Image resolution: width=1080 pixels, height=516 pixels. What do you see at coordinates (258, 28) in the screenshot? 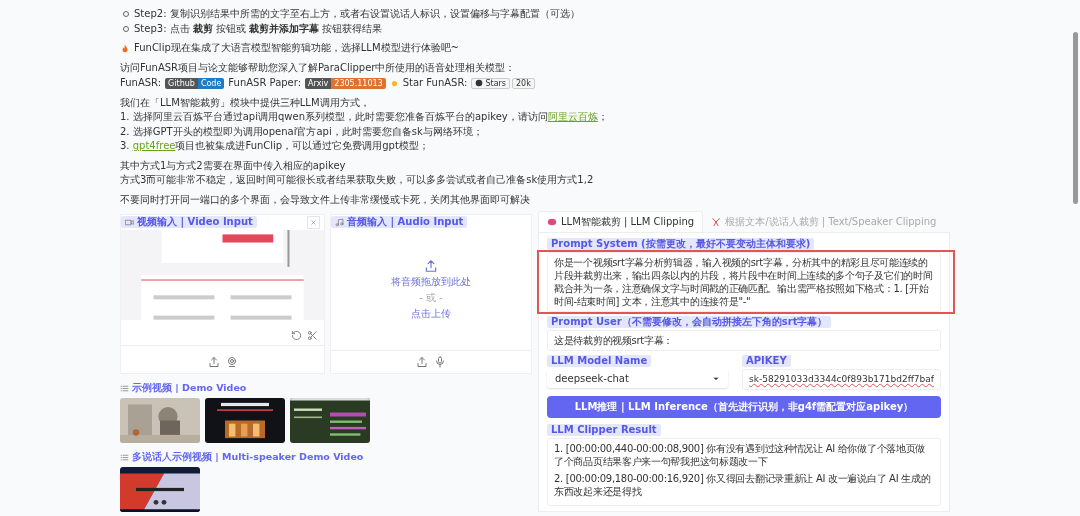
I see `step-text: Step3: 点击 裁剪 按钮或 裁剪并添加字幕 按钮获得结果` at bounding box center [258, 28].